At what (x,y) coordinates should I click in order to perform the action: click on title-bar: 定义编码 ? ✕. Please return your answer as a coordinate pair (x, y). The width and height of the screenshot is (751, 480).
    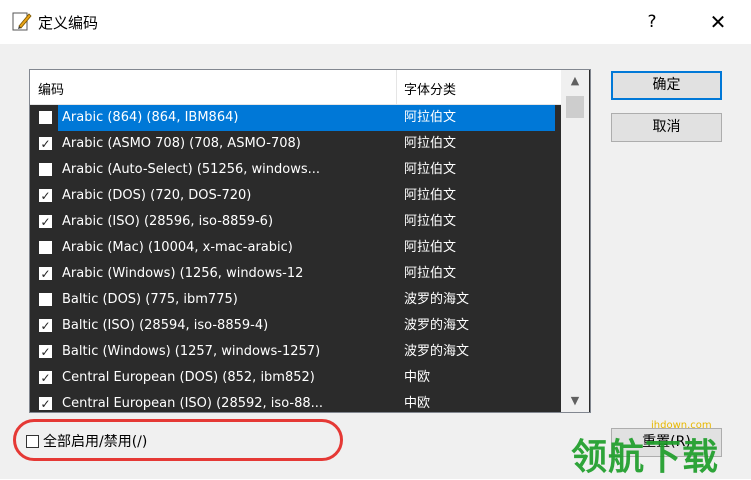
    Looking at the image, I should click on (375, 22).